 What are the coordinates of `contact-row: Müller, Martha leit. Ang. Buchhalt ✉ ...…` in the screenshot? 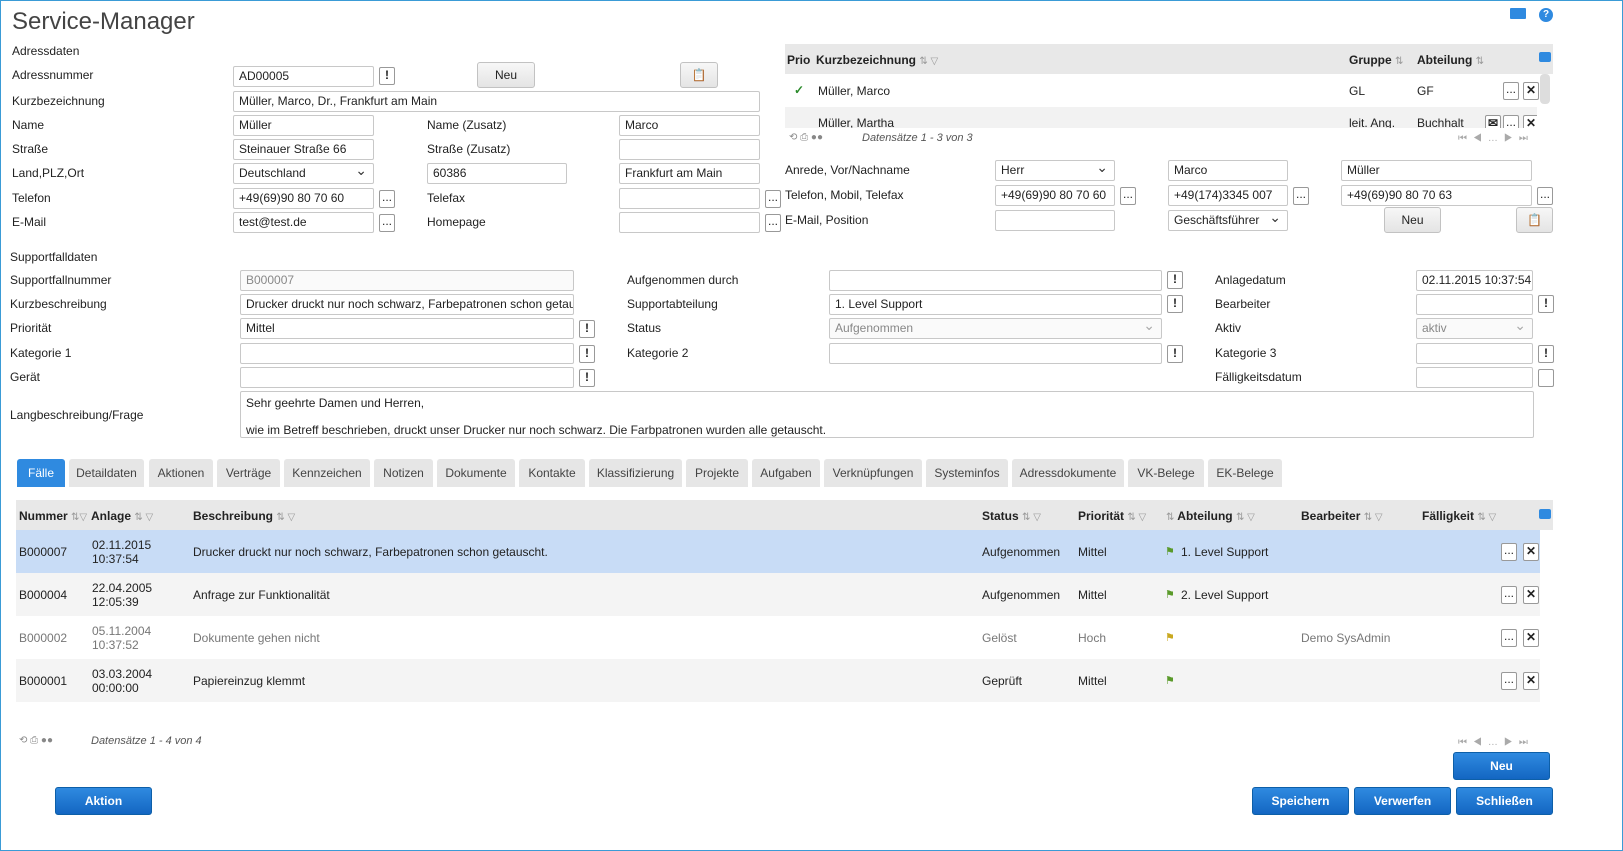 It's located at (1161, 117).